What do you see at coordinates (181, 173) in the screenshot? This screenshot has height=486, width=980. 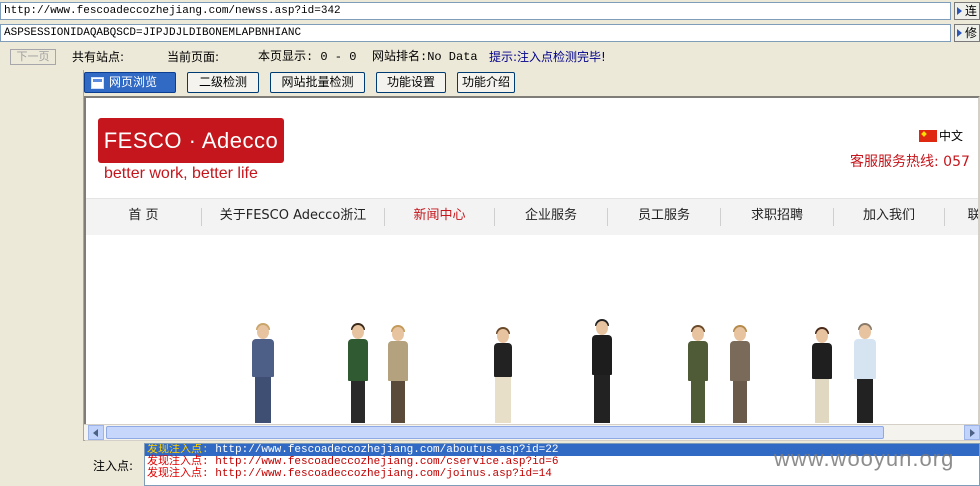 I see `logo-slogan: better work, better life` at bounding box center [181, 173].